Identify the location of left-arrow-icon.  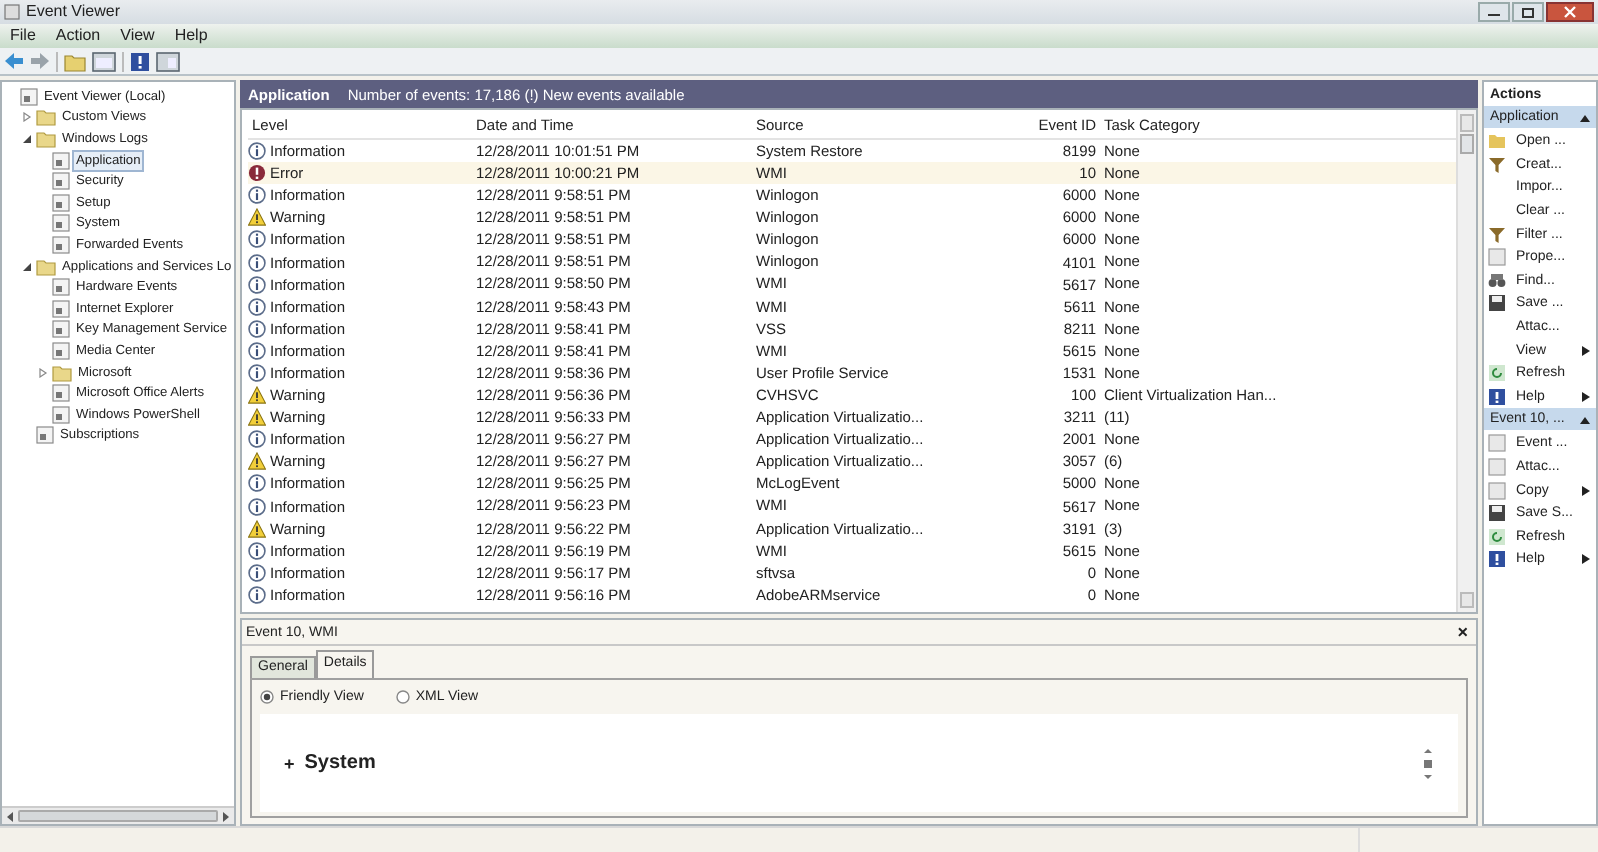
(10, 816).